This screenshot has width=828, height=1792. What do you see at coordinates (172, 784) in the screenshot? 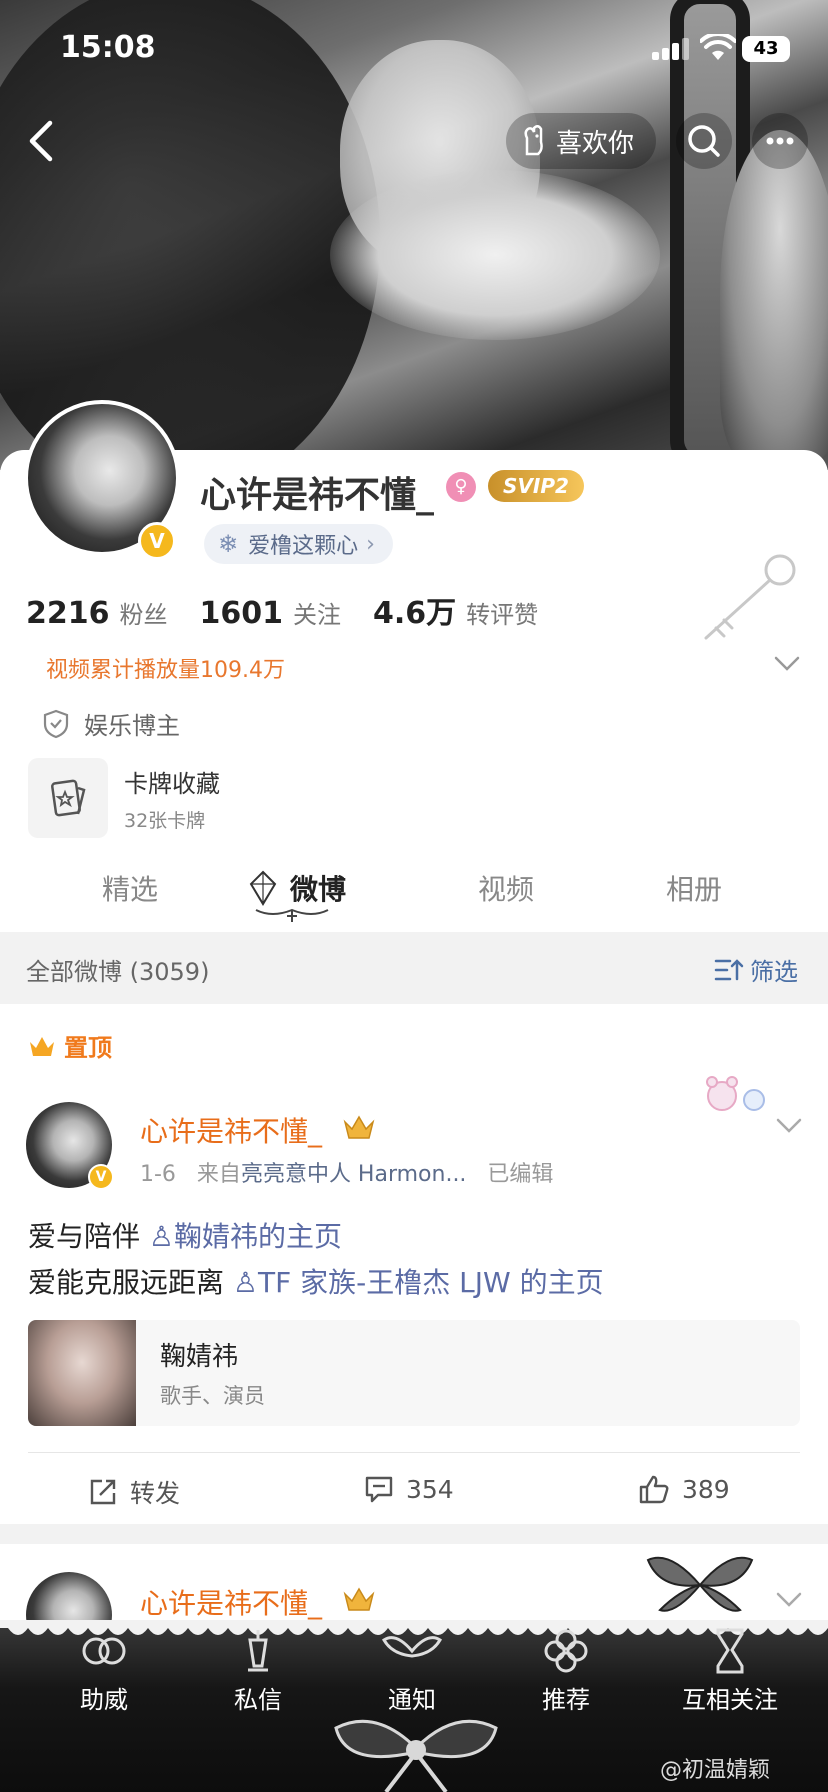
I see `card-collection-title: 卡牌收藏` at bounding box center [172, 784].